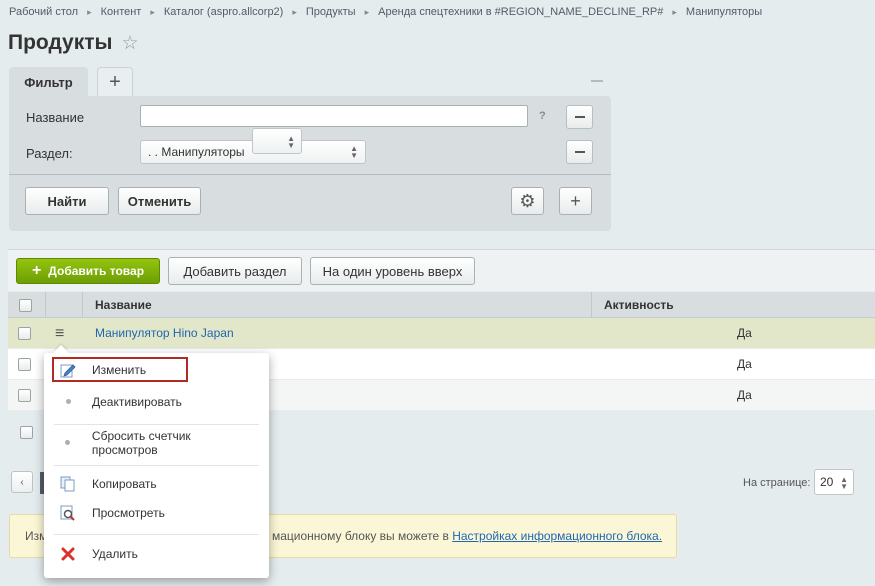 This screenshot has height=586, width=875. Describe the element at coordinates (68, 484) in the screenshot. I see `copy-icon` at that location.